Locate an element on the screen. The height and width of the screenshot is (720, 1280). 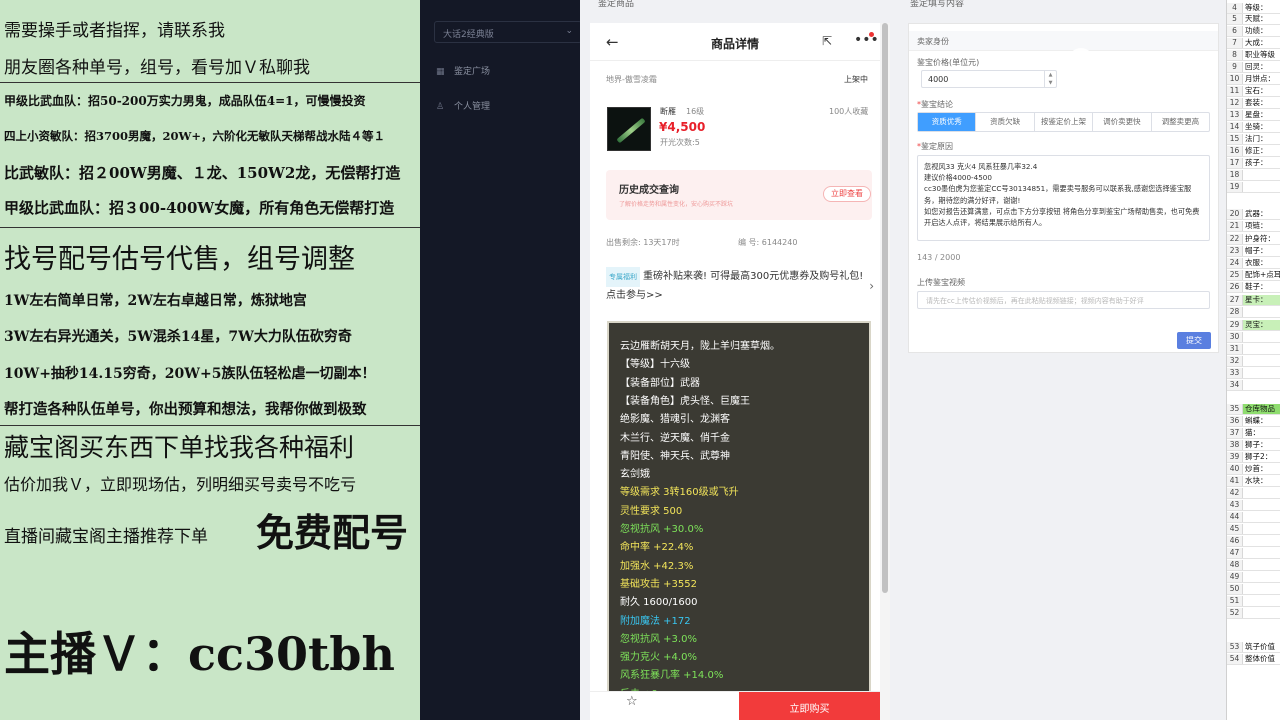
sheet-row: 46 is located at coordinates (1253, 541).